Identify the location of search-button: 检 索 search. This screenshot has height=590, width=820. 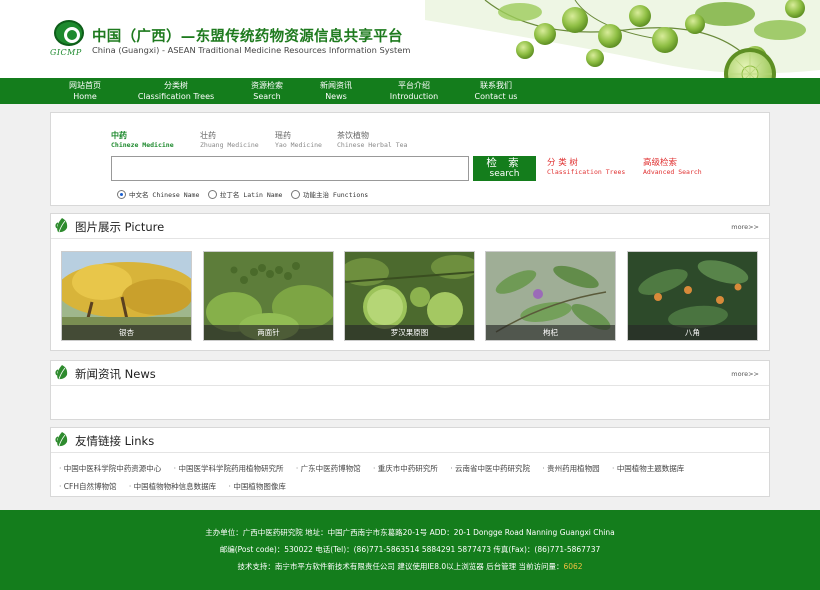
(504, 168).